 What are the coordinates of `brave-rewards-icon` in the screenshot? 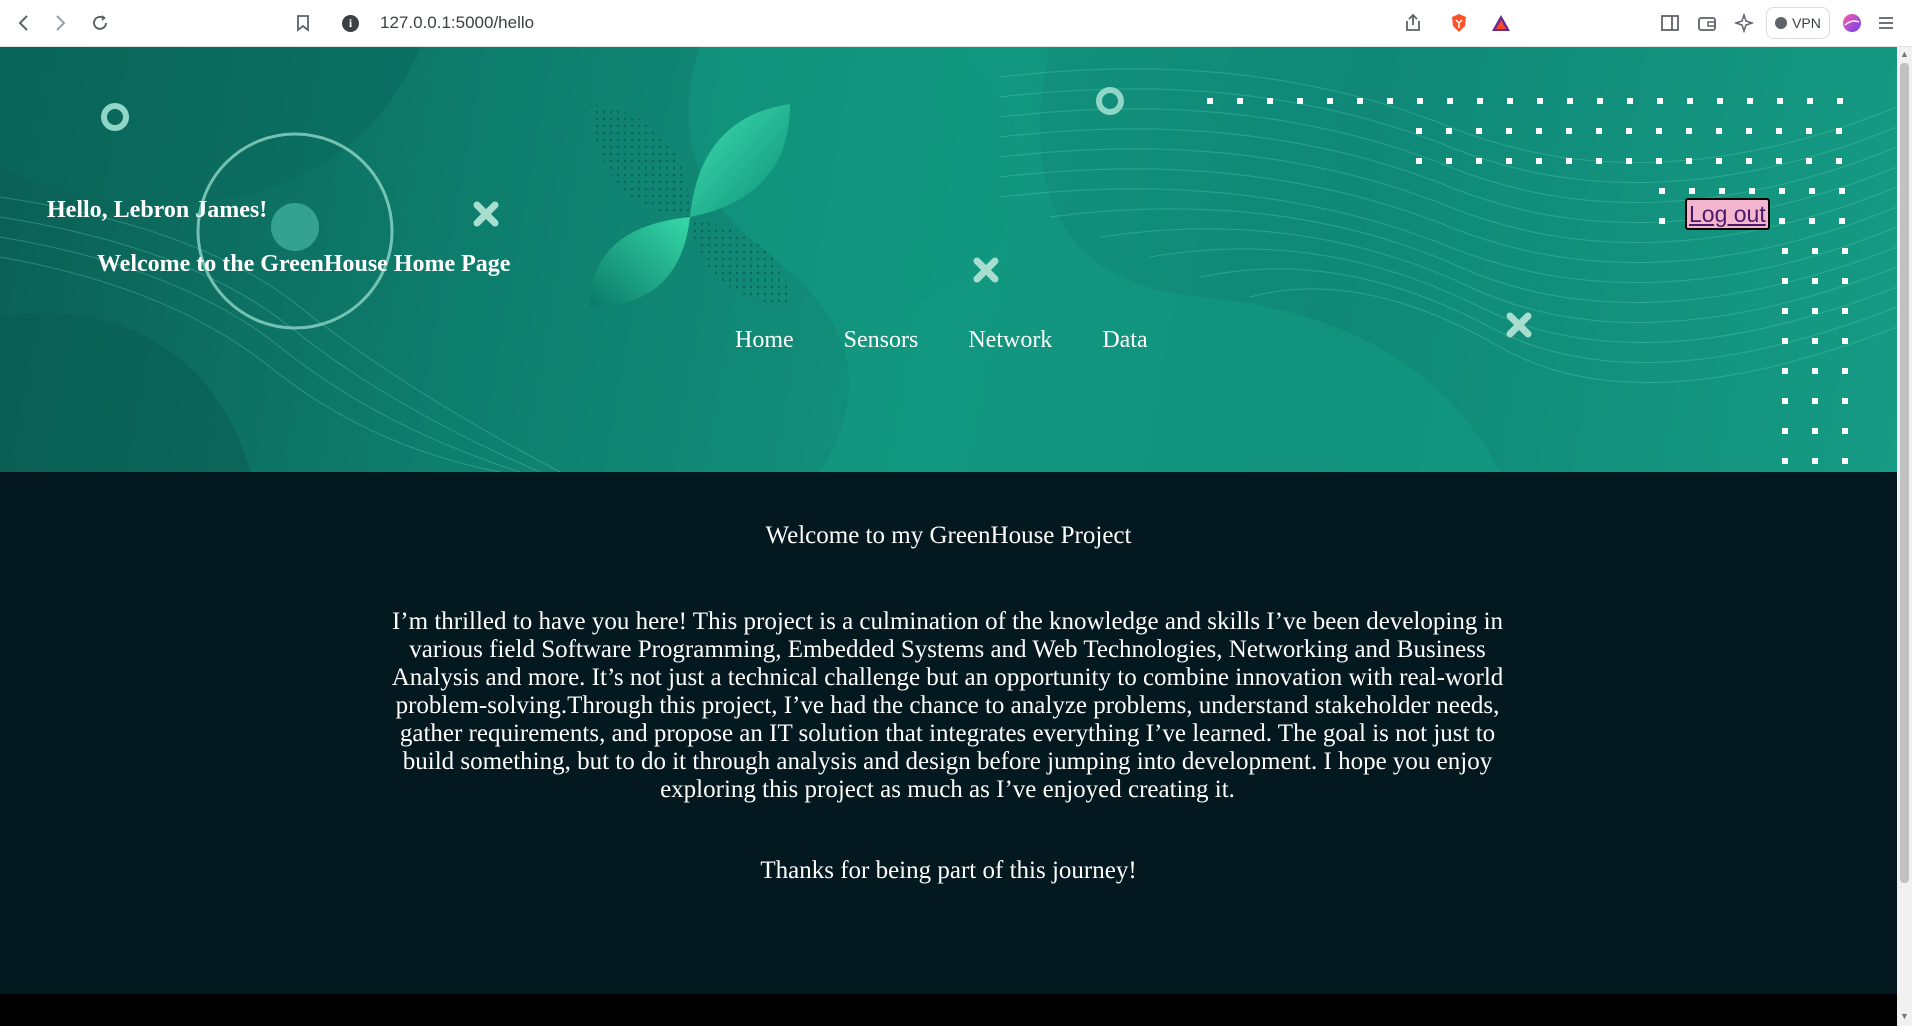 It's located at (1501, 23).